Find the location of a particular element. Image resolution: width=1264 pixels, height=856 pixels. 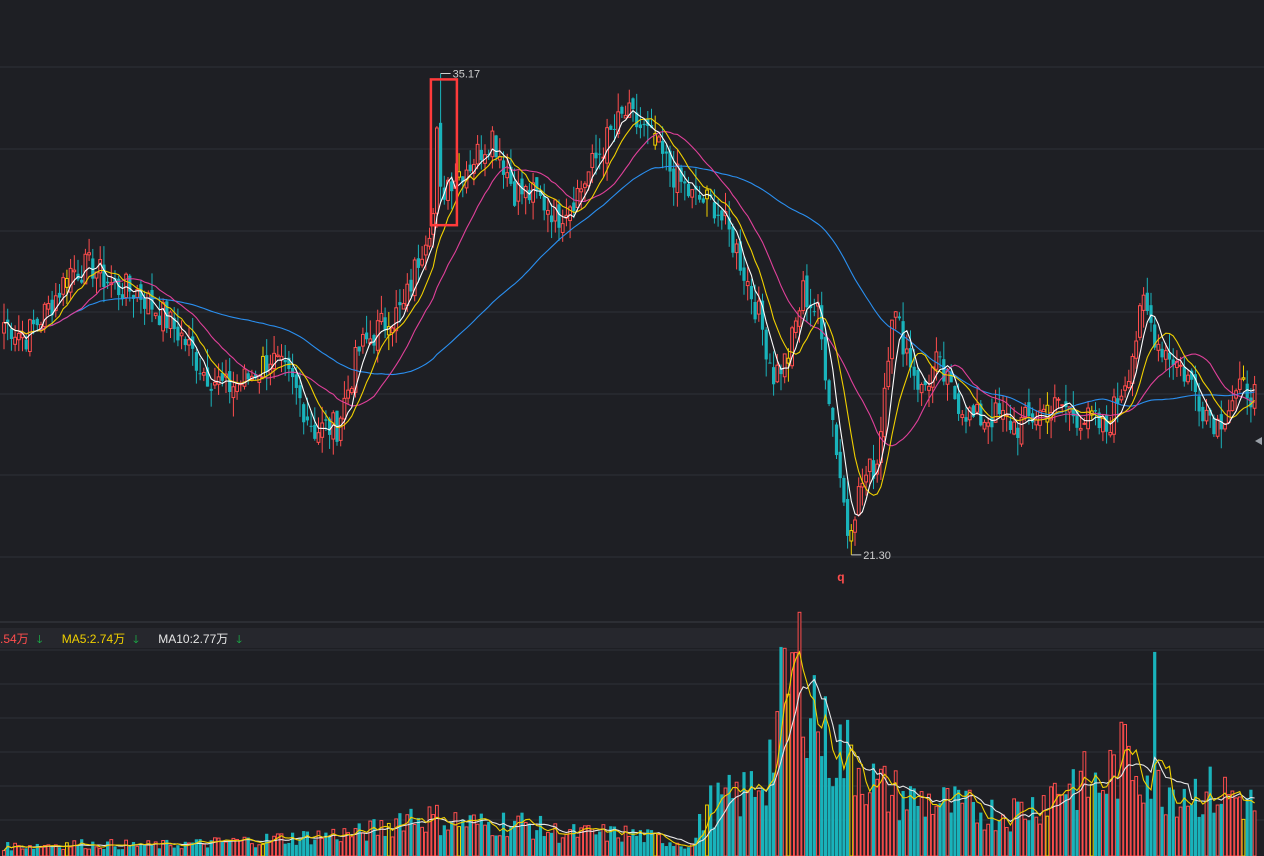

high-price-label: 35.17 is located at coordinates (467, 75).